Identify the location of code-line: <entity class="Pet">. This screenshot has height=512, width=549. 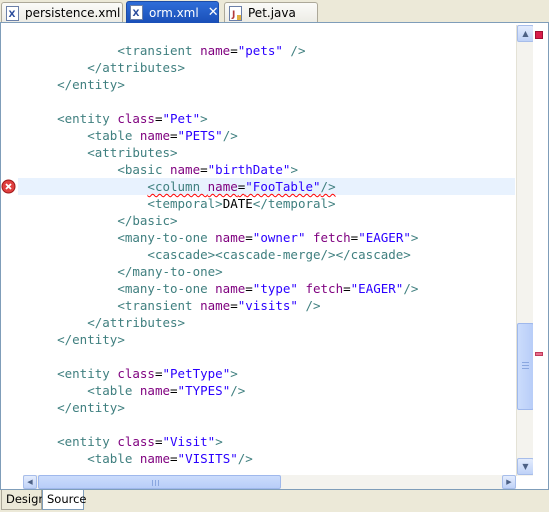
(266, 118).